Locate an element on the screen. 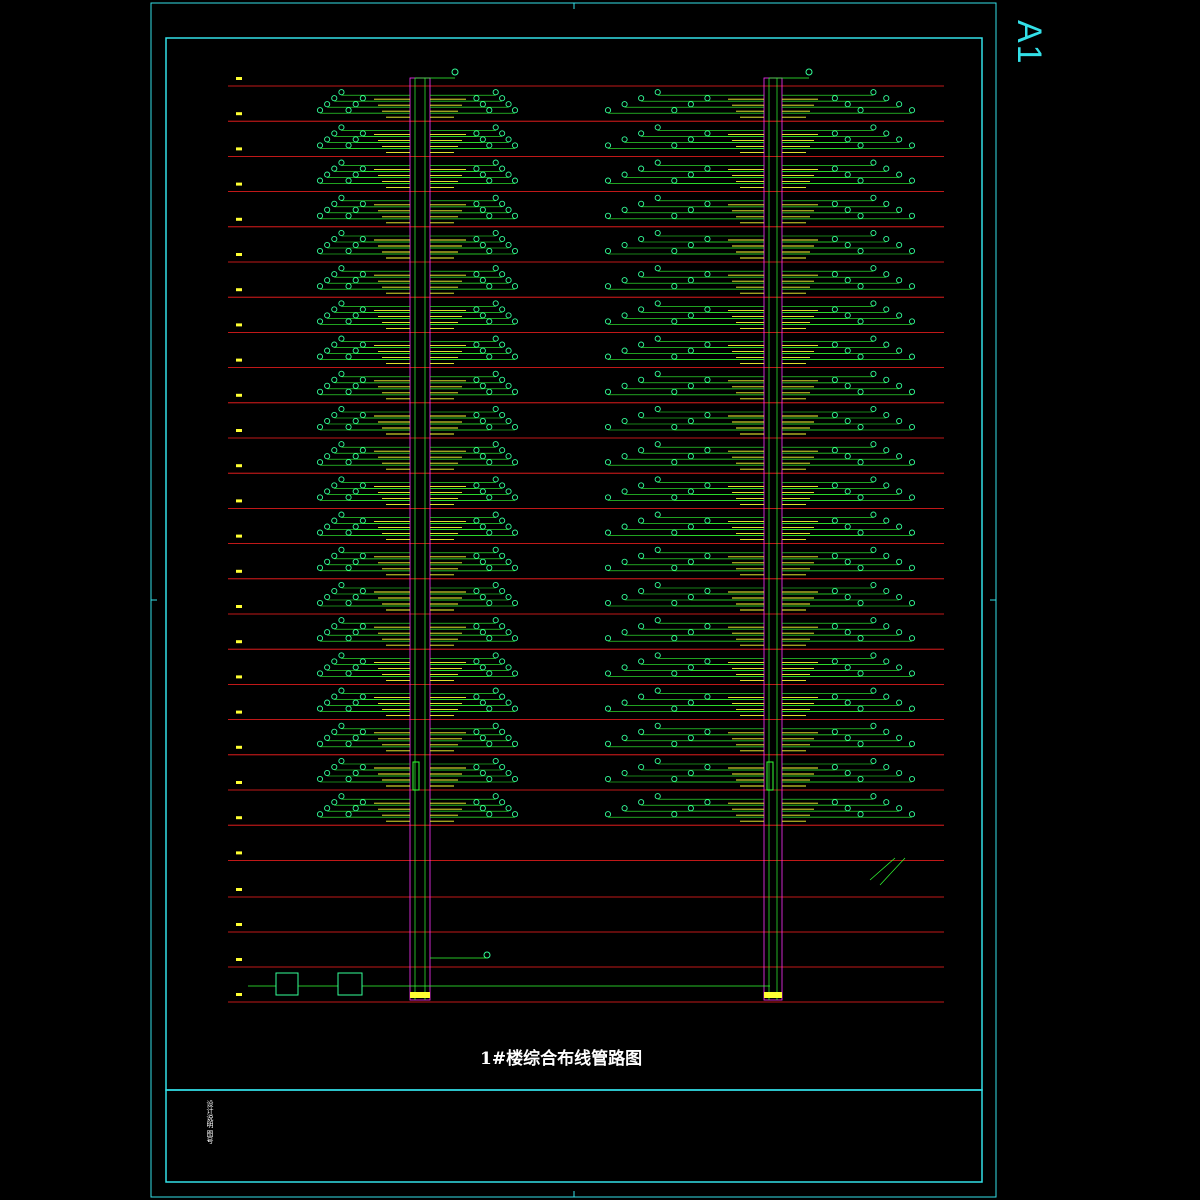 This screenshot has width=1200, height=1200. riser-base-mark is located at coordinates (420, 995).